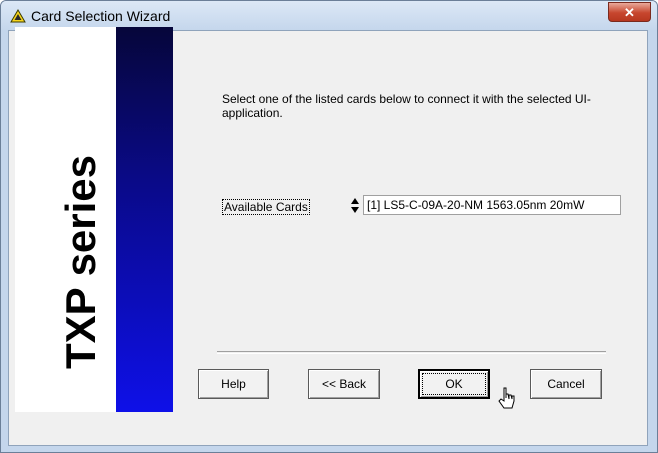 Image resolution: width=658 pixels, height=453 pixels. Describe the element at coordinates (266, 207) in the screenshot. I see `available-cards-label: Available Cards` at that location.